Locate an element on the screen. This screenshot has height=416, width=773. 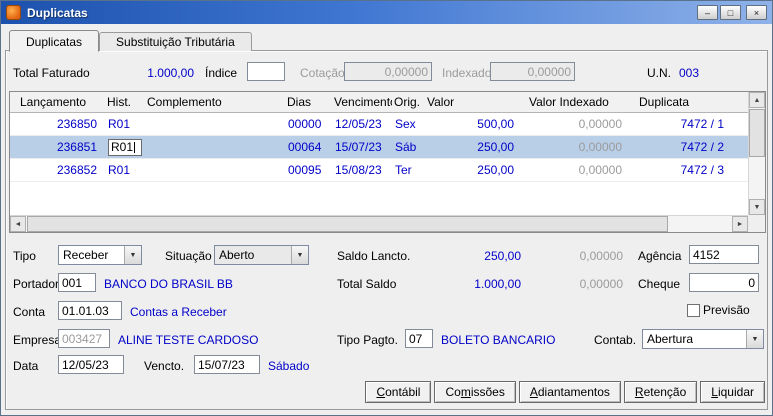
restore-icon: □ is located at coordinates (730, 12).